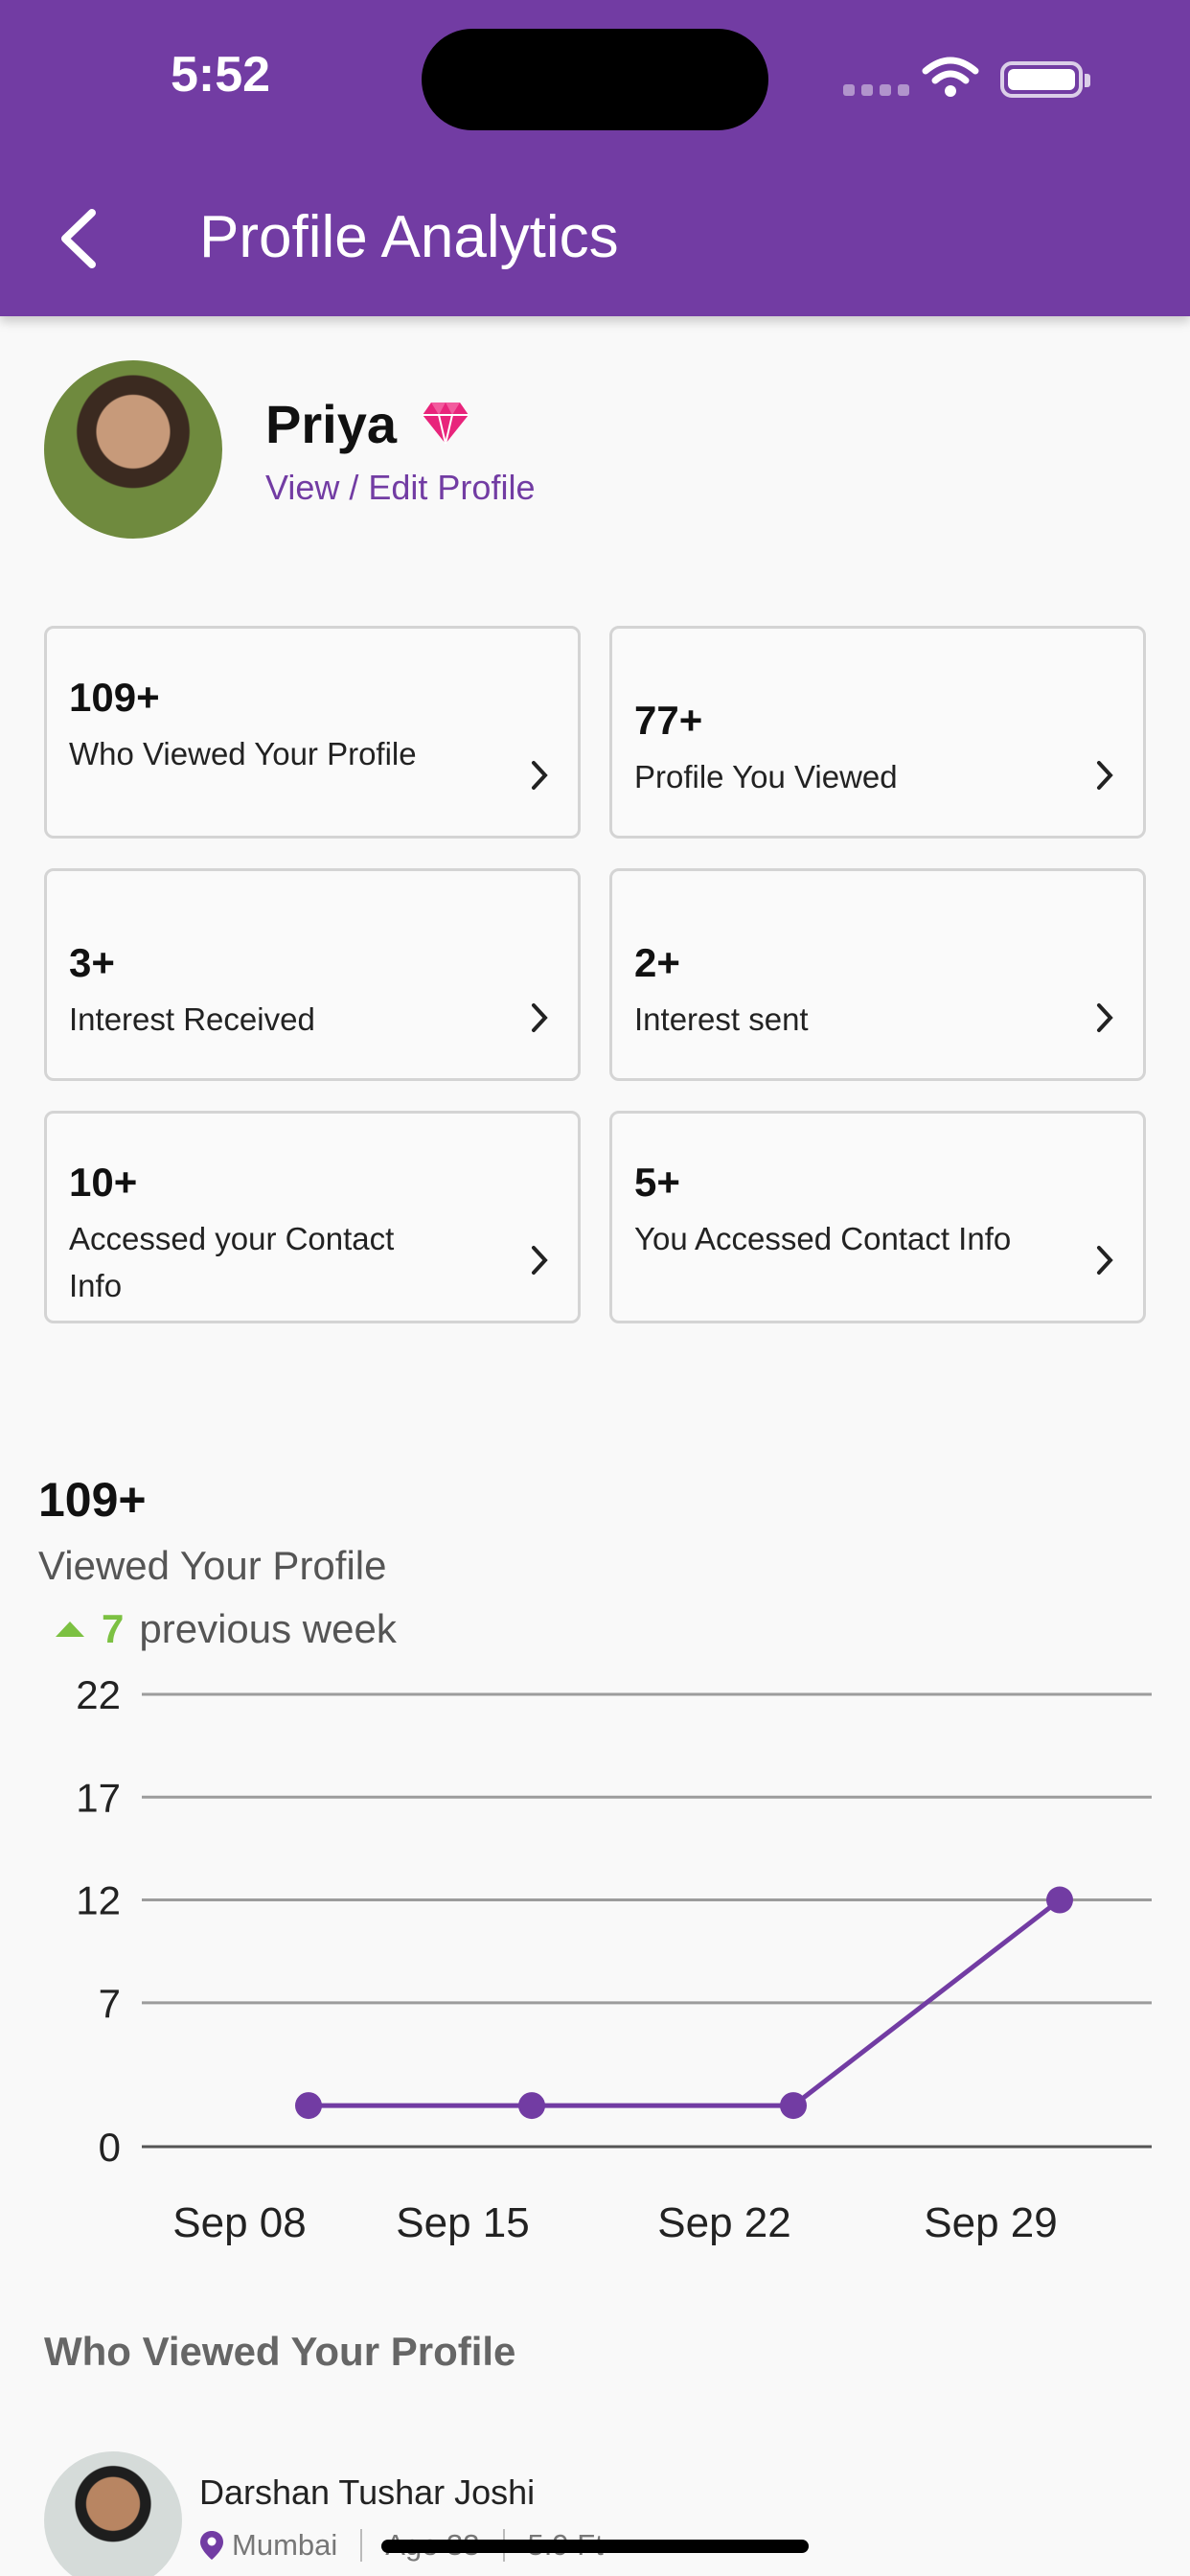  What do you see at coordinates (99, 1797) in the screenshot?
I see `y-tick-label: 17` at bounding box center [99, 1797].